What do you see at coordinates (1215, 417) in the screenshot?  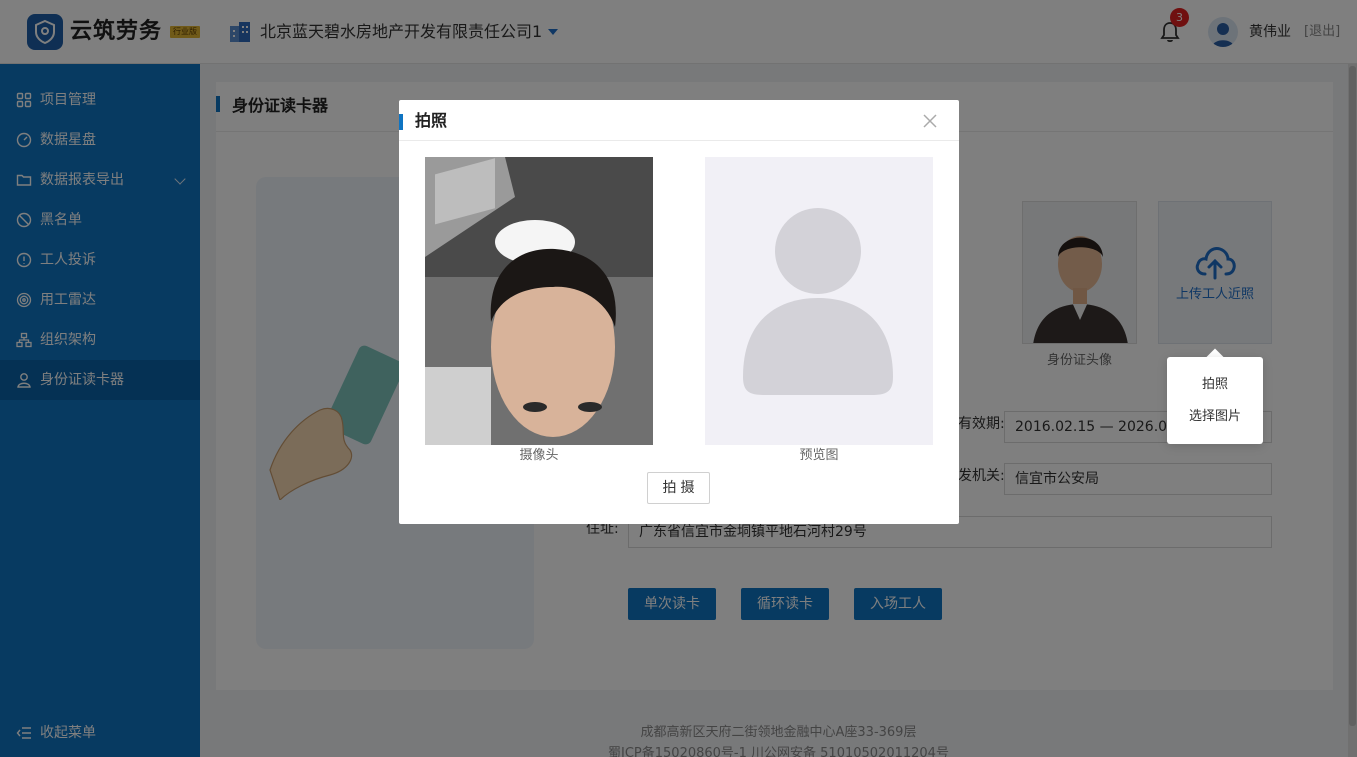 I see `choose-image-option: 选择图片` at bounding box center [1215, 417].